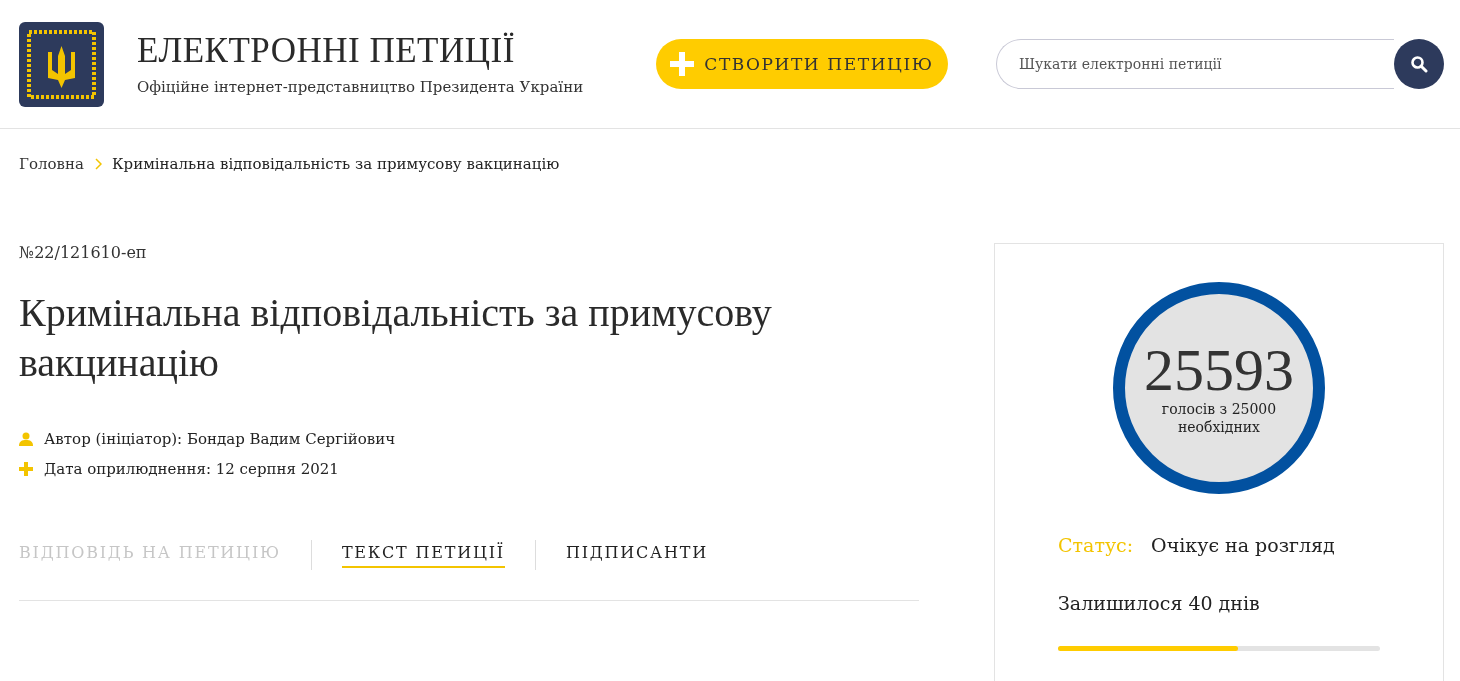 Image resolution: width=1460 pixels, height=681 pixels. I want to click on vote-count: 25593, so click(1219, 369).